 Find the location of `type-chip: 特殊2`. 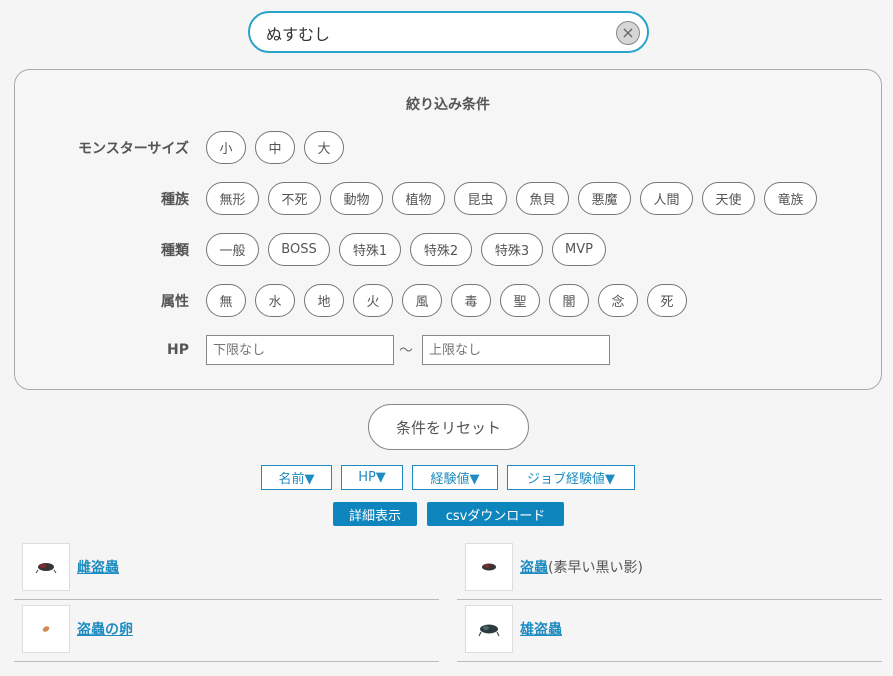

type-chip: 特殊2 is located at coordinates (441, 249).